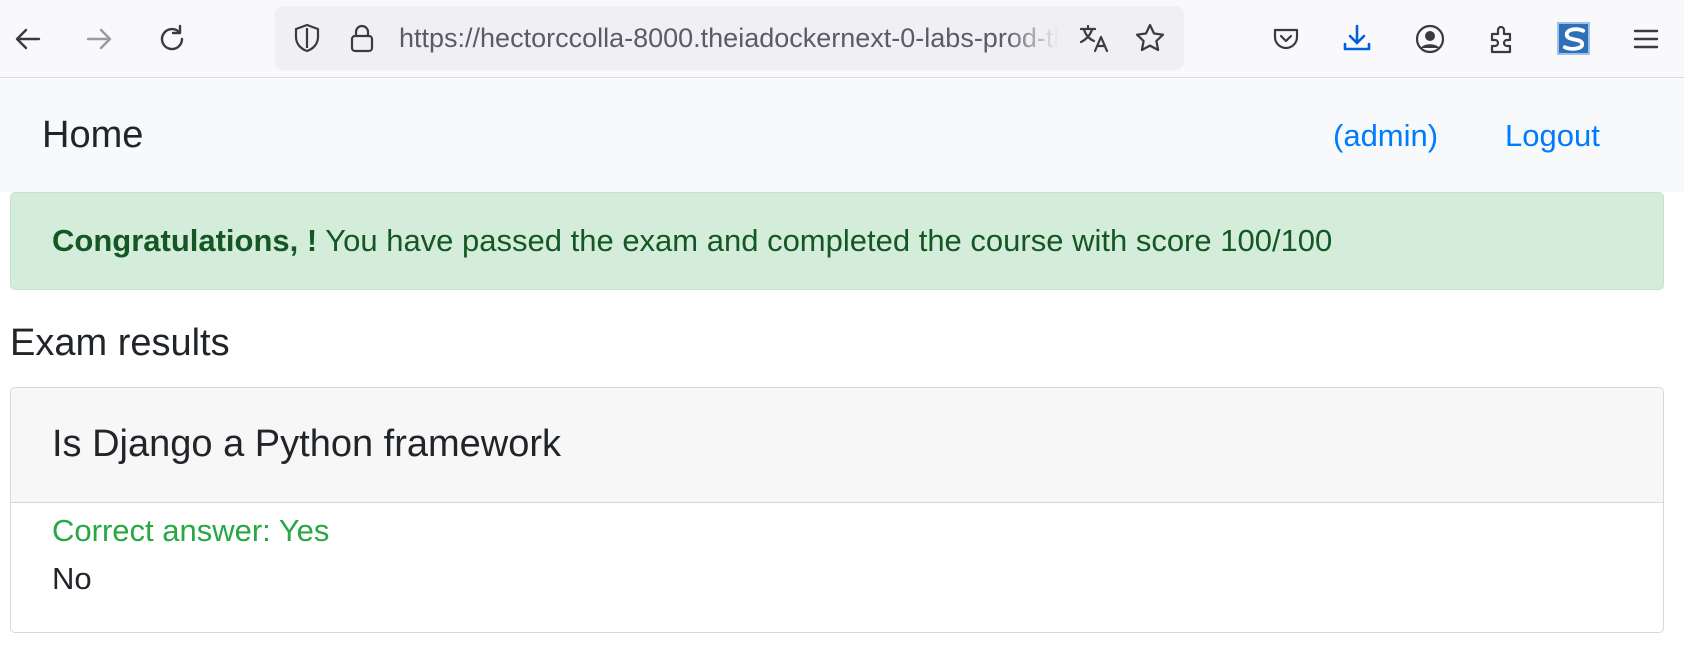 The width and height of the screenshot is (1684, 652). I want to click on s-extension-icon, so click(1573, 38).